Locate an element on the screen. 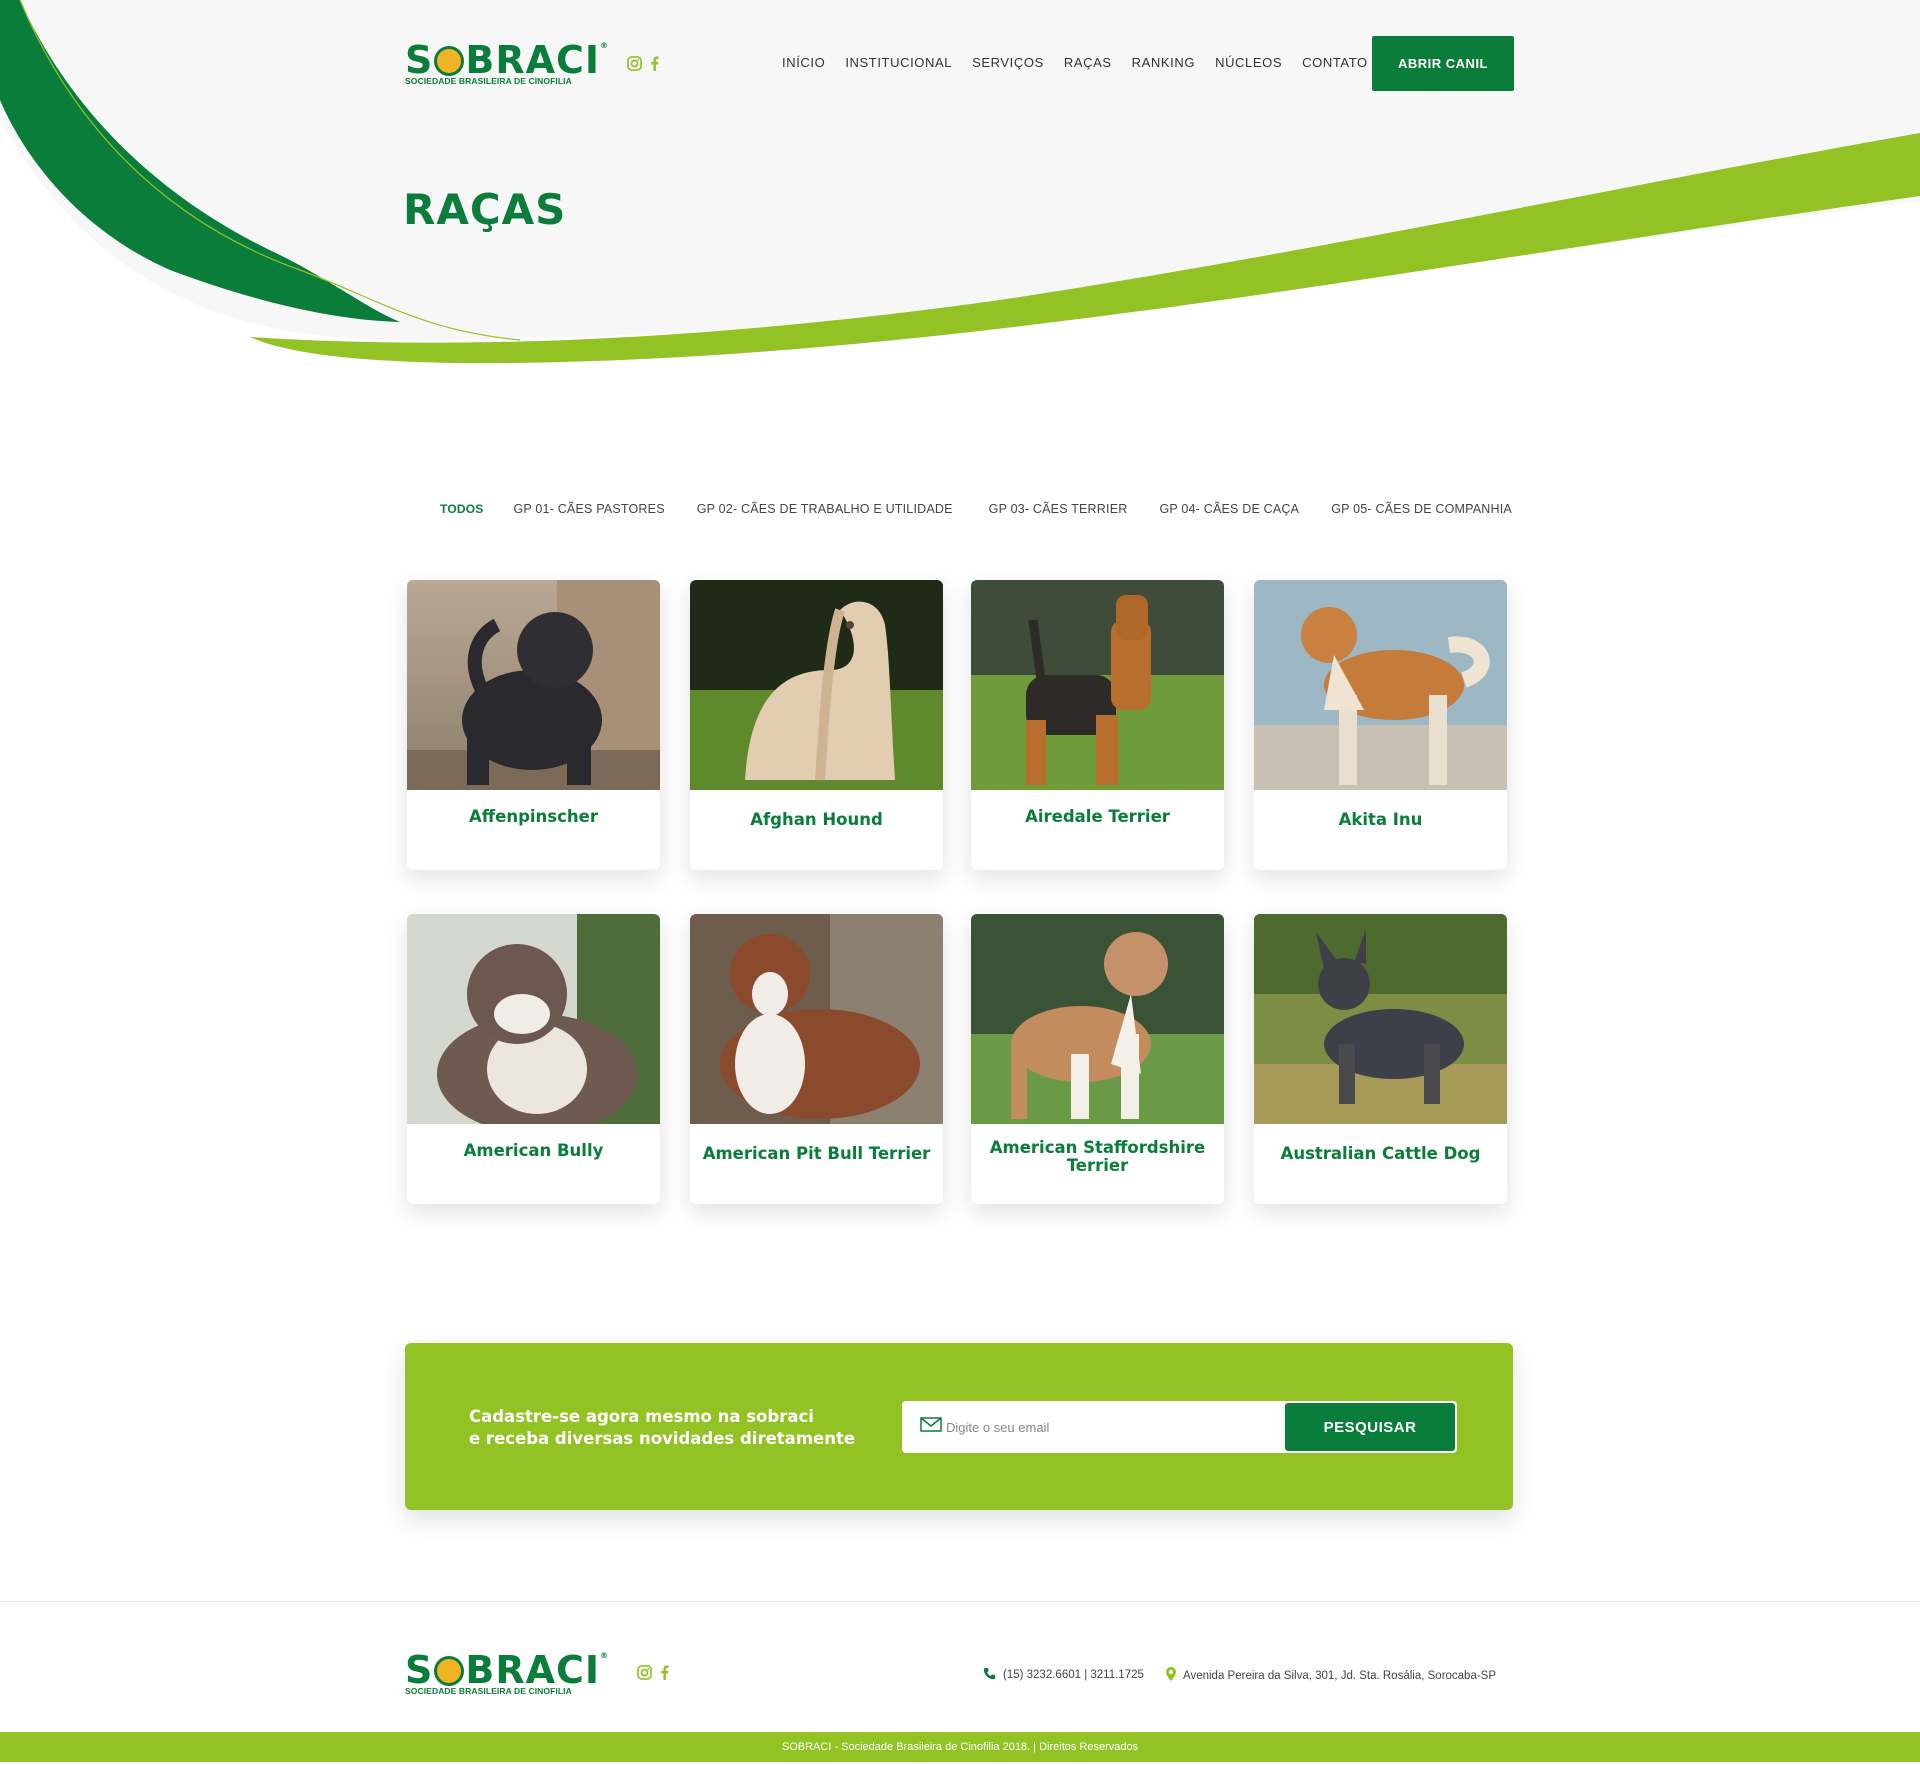  tab-gp01: GP 01- CÃES PASTORES is located at coordinates (588, 509).